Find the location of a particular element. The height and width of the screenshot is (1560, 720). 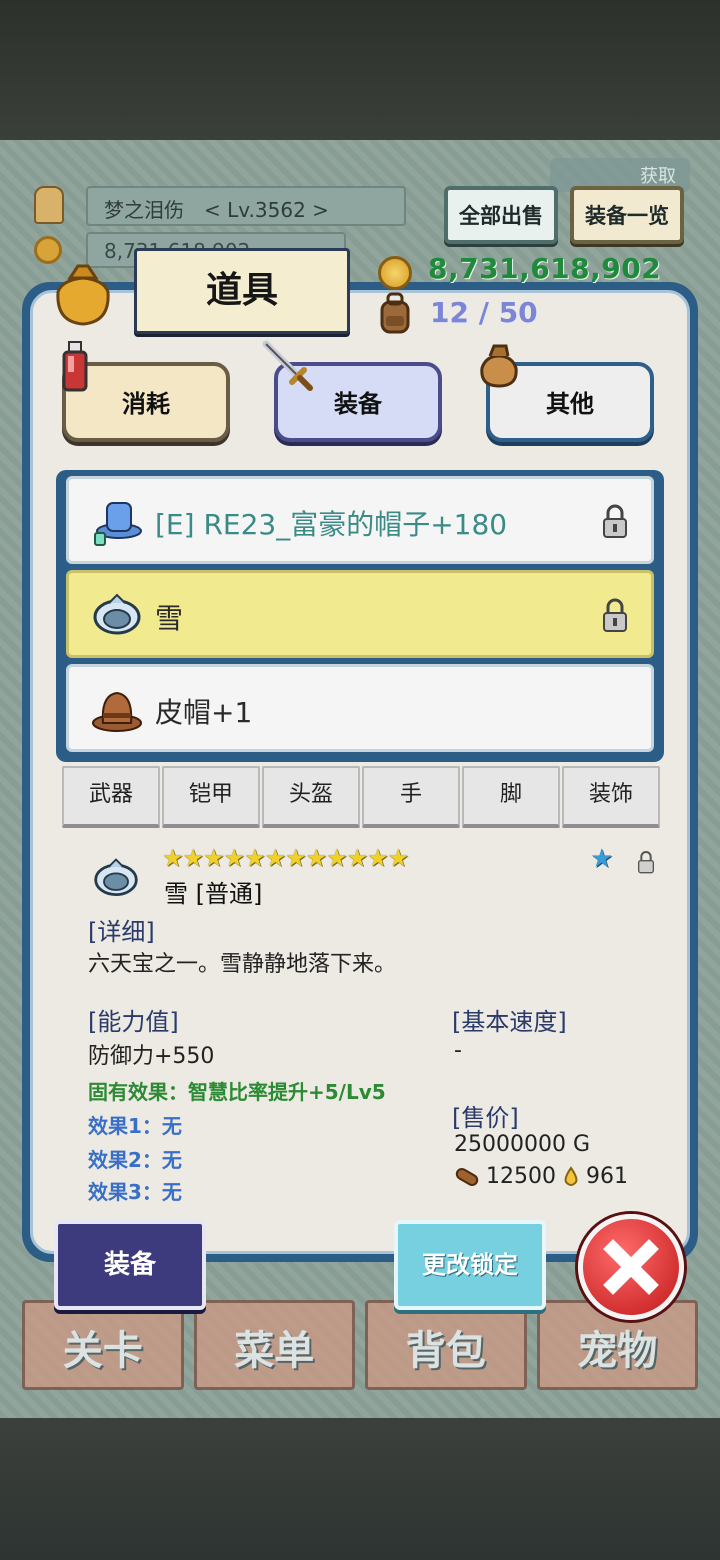

favorite-star-icon: ★ is located at coordinates (601, 859).